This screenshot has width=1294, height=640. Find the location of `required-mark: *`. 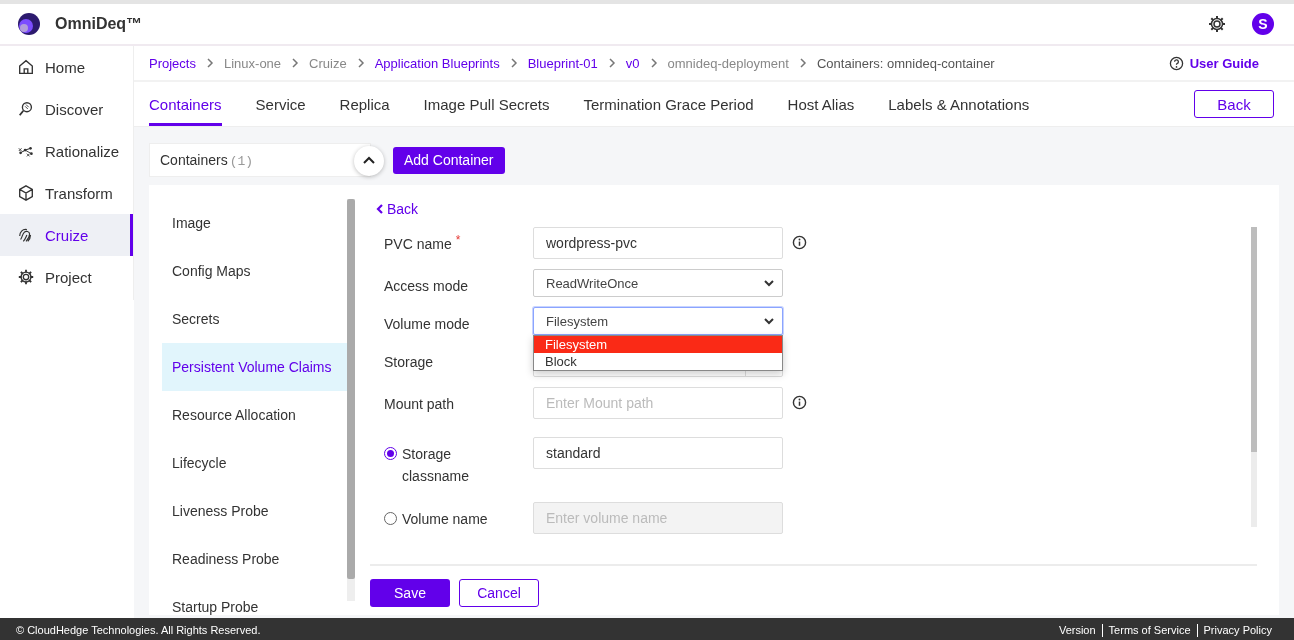

required-mark: * is located at coordinates (458, 240).